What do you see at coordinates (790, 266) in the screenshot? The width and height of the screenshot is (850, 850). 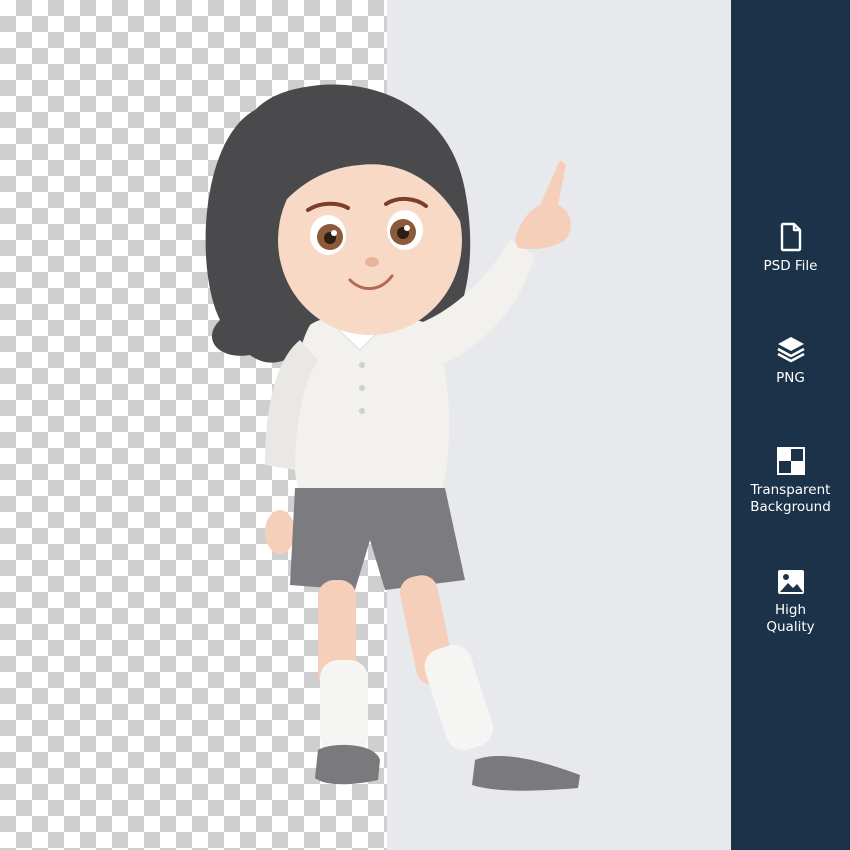 I see `feature-label: PSD File` at bounding box center [790, 266].